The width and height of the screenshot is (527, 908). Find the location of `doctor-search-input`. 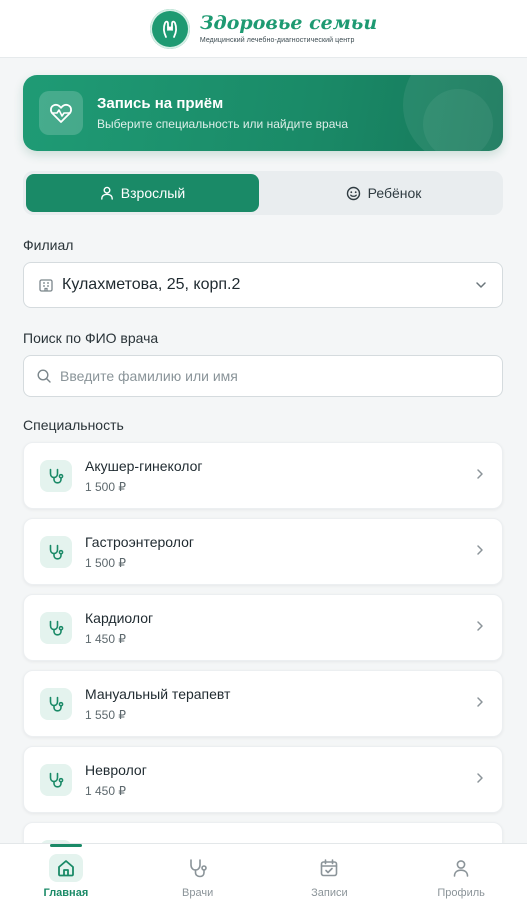

doctor-search-input is located at coordinates (275, 376).